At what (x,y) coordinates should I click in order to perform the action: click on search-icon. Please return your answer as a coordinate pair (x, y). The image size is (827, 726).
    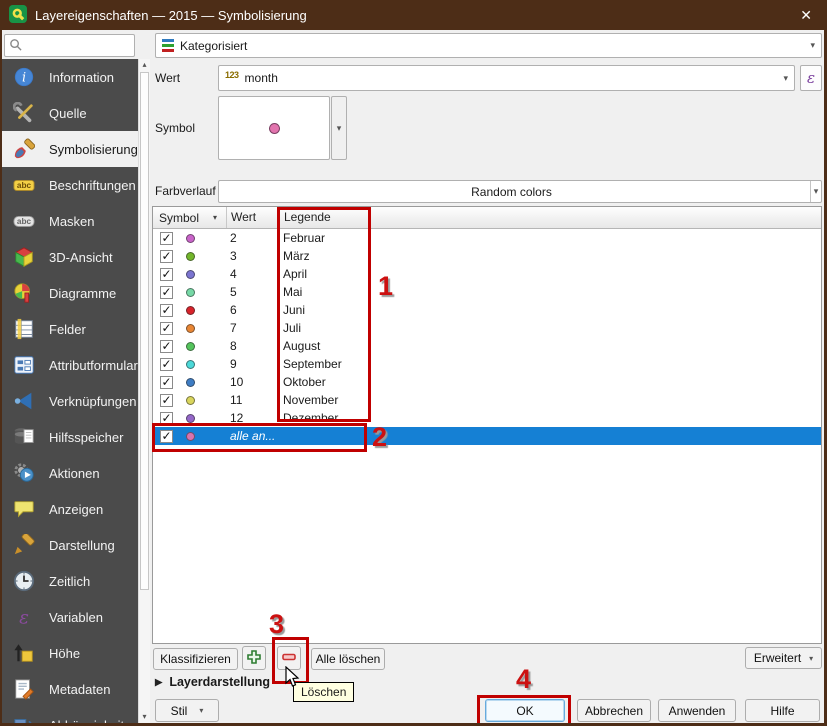
    Looking at the image, I should click on (15, 46).